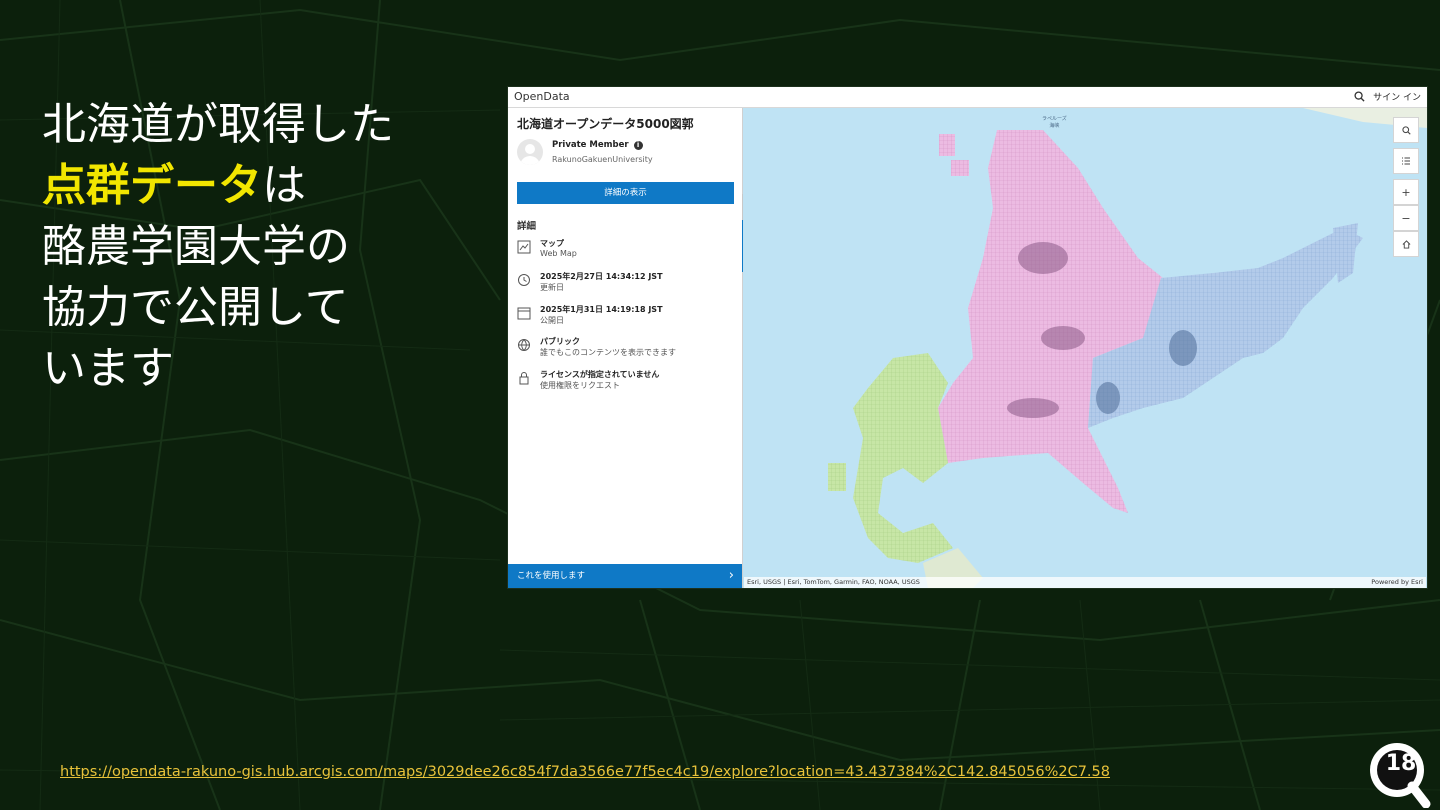 The image size is (1440, 810). Describe the element at coordinates (195, 307) in the screenshot. I see `heading-line-4: 協力で公開して` at that location.